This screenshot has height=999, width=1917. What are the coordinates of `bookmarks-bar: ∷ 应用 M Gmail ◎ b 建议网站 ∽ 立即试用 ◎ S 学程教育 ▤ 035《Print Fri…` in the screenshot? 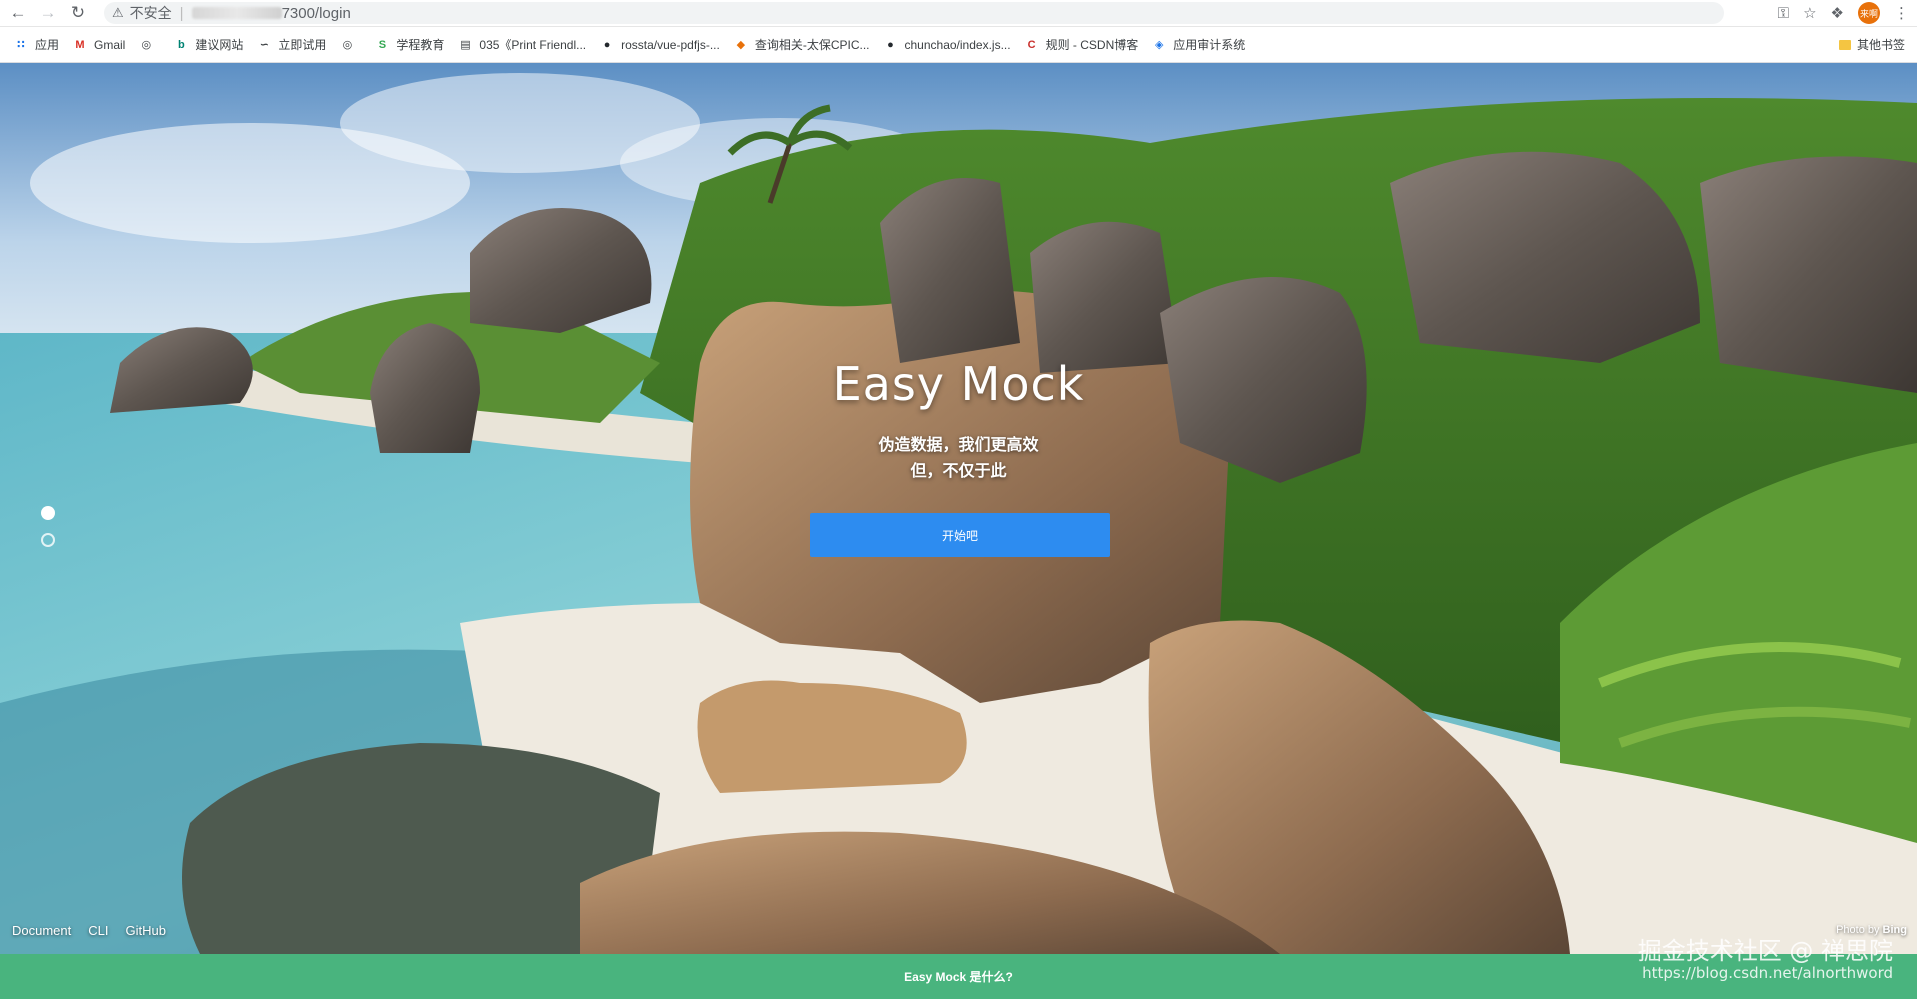 It's located at (958, 45).